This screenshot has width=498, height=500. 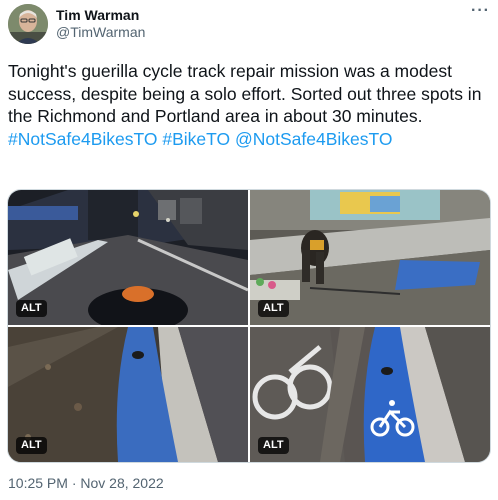 What do you see at coordinates (100, 32) in the screenshot?
I see `author-handle: @TimWarman` at bounding box center [100, 32].